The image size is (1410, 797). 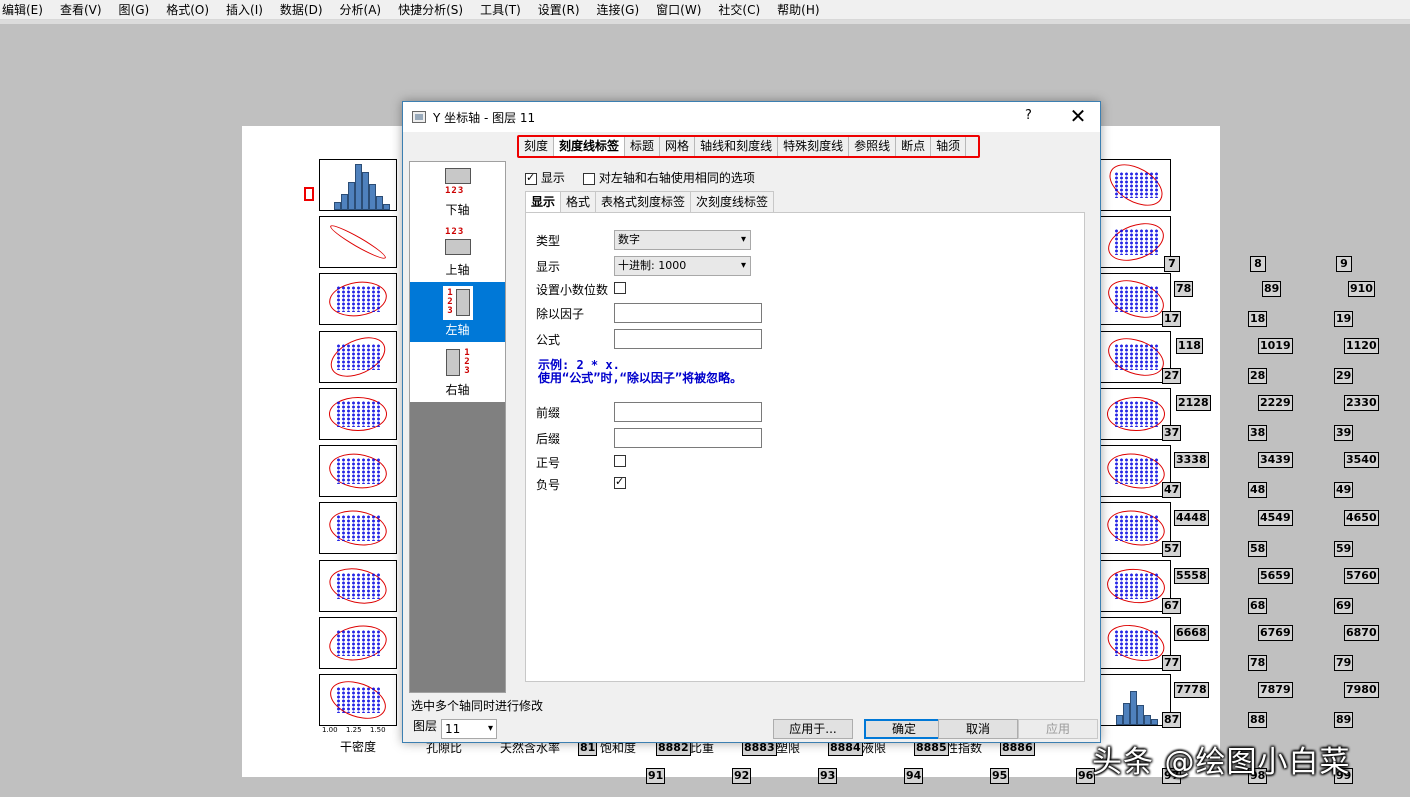 I want to click on number-box: 2229, so click(x=1275, y=403).